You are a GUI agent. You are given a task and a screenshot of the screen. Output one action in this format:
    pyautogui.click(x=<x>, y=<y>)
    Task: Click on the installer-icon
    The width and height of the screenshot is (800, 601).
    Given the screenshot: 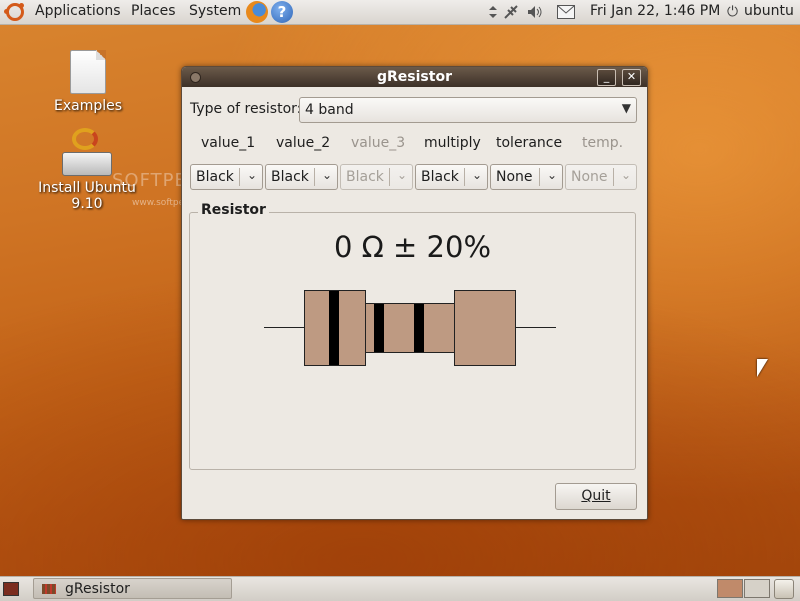 What is the action you would take?
    pyautogui.click(x=87, y=153)
    